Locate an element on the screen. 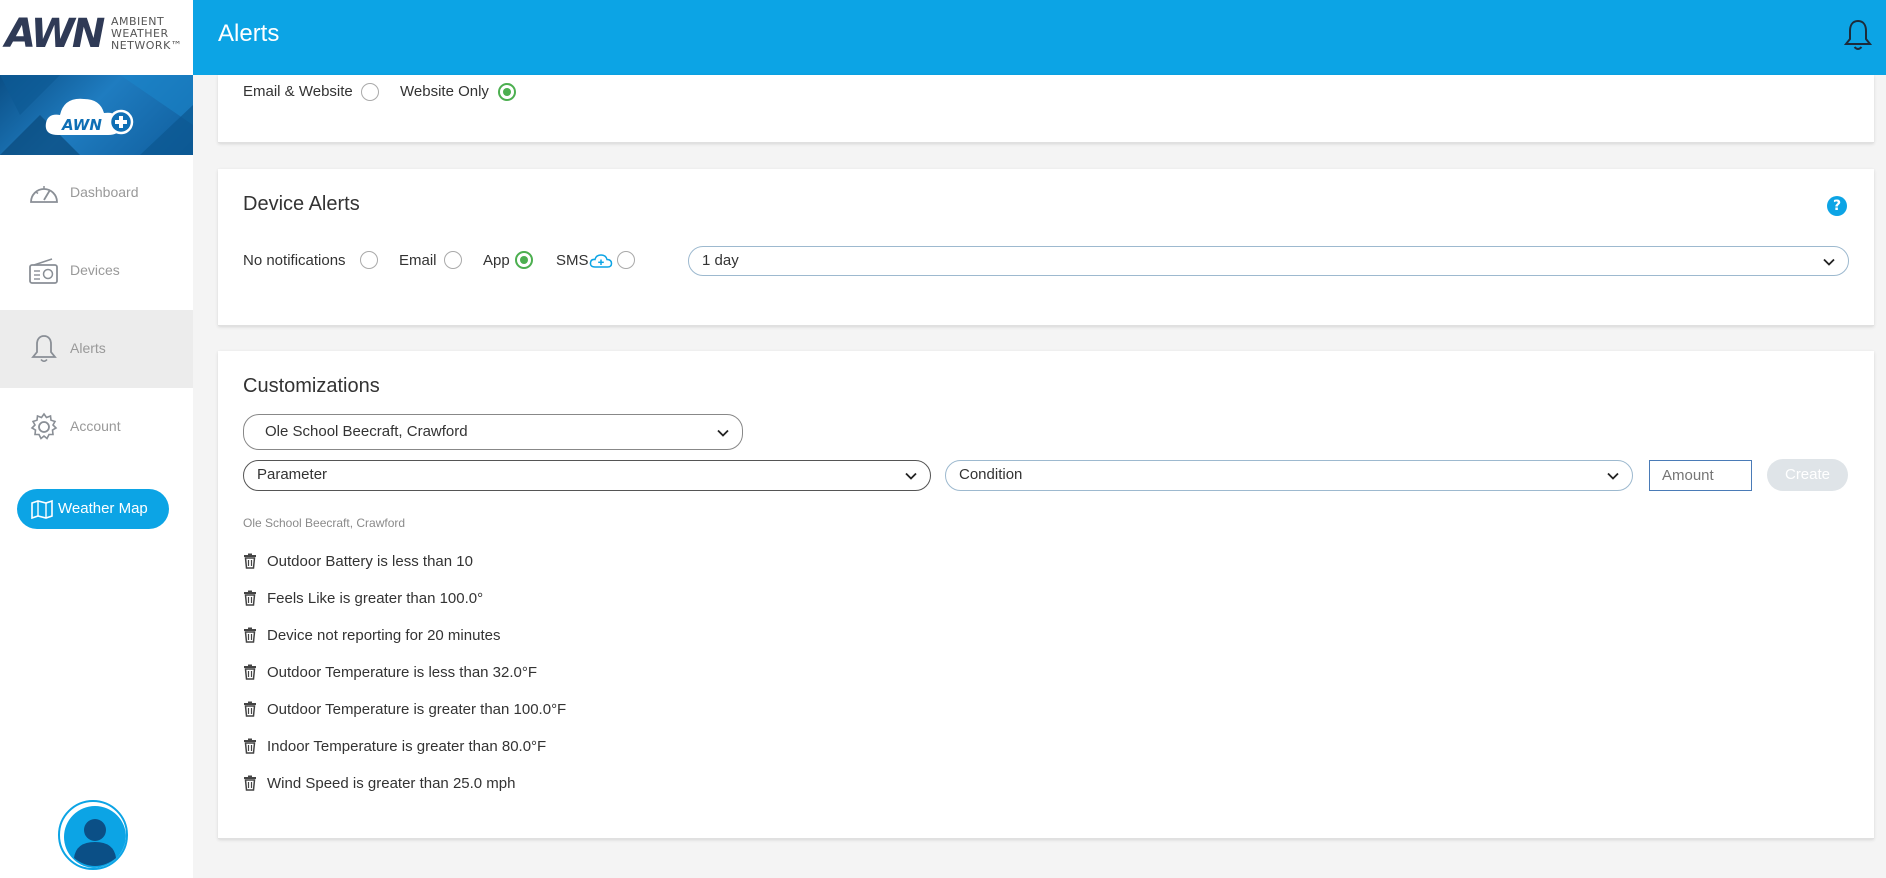  condition-select: Condition is located at coordinates (1289, 475).